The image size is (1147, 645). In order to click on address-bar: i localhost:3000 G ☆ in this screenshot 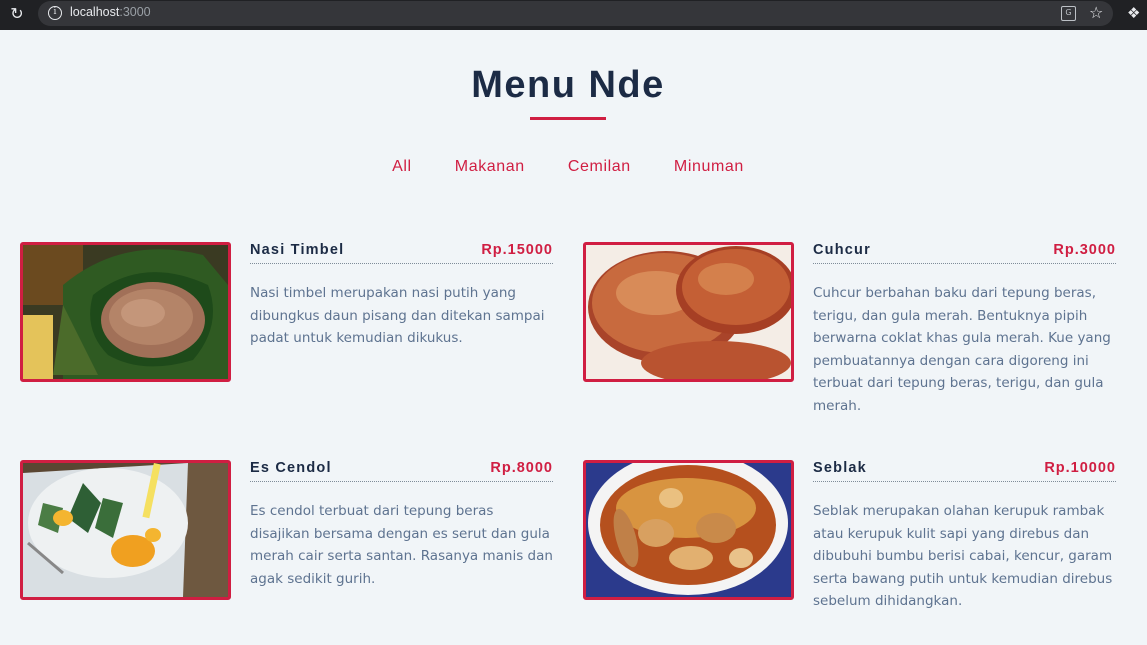, I will do `click(575, 13)`.